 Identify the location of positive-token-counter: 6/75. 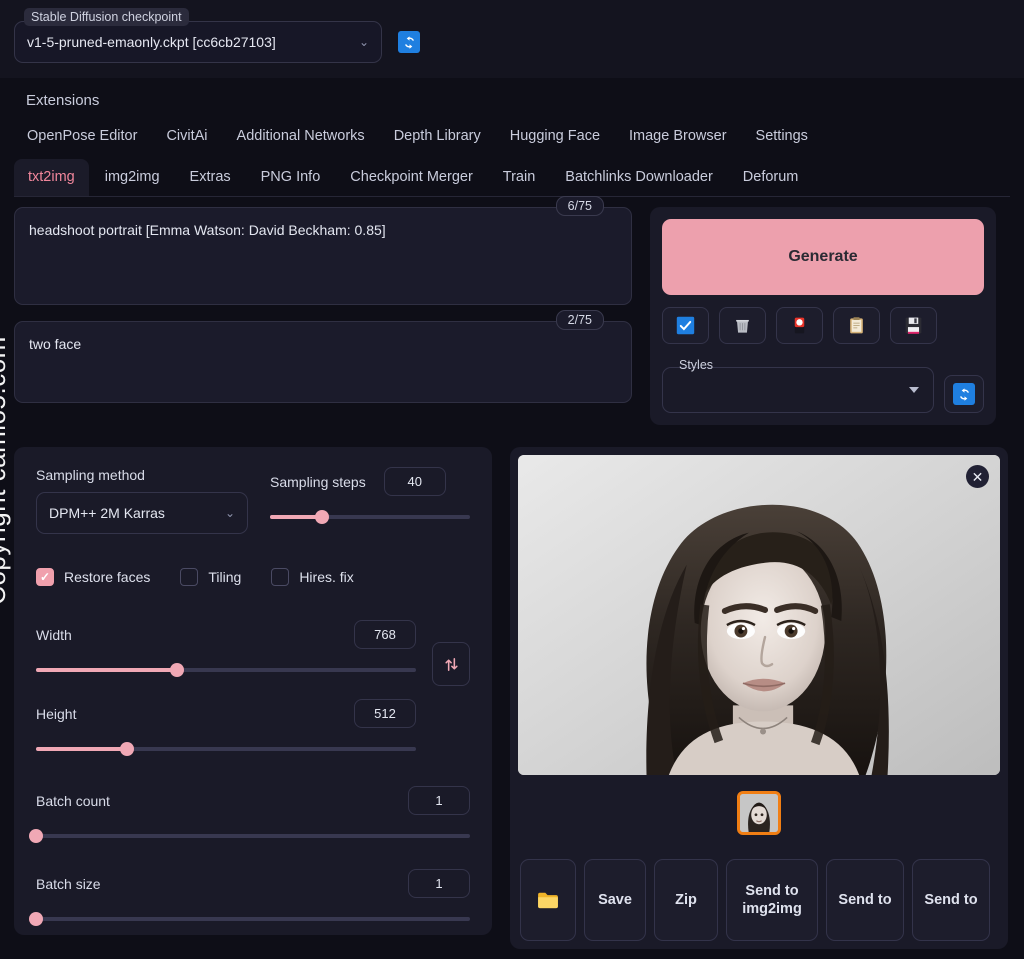
(579, 206).